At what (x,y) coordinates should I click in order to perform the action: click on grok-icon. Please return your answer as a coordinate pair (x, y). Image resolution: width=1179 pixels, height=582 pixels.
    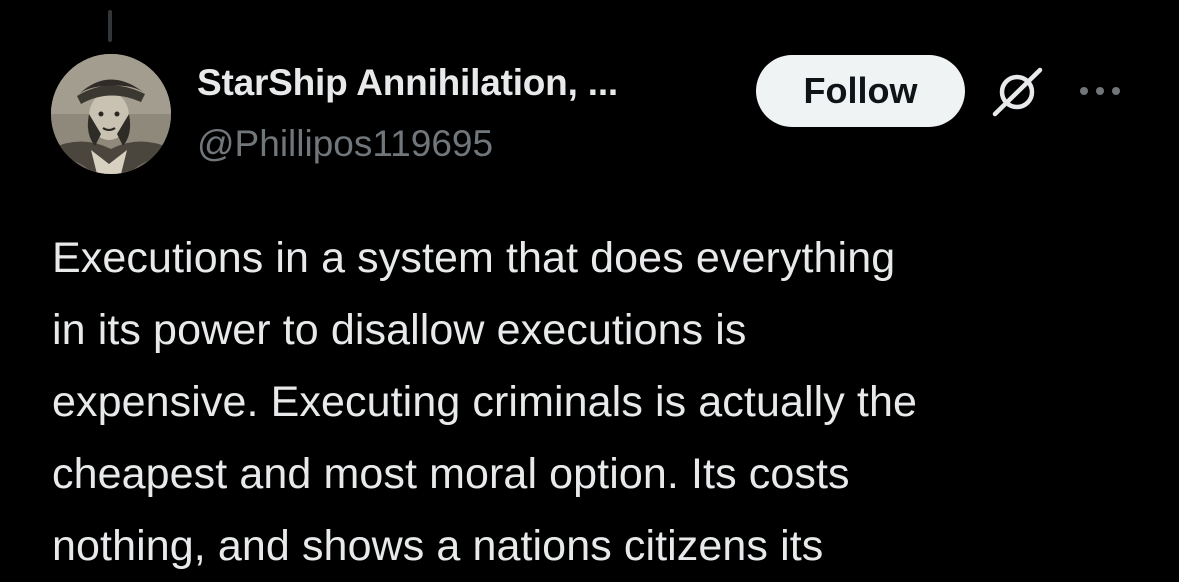
    Looking at the image, I should click on (1017, 91).